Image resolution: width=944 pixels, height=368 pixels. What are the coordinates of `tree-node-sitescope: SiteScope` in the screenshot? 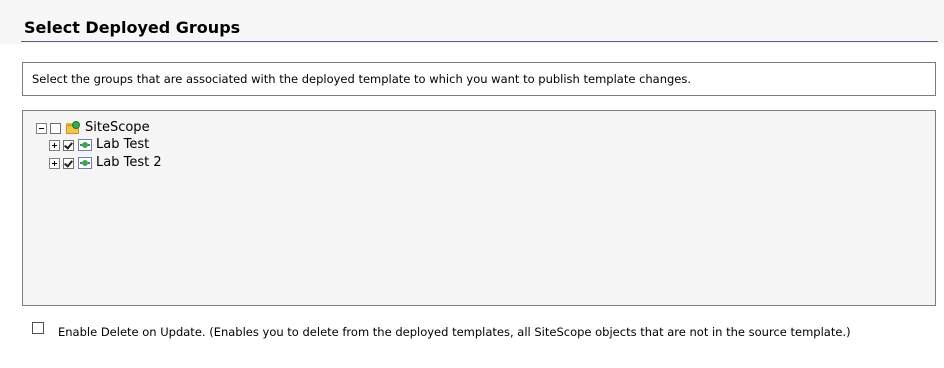 It's located at (93, 128).